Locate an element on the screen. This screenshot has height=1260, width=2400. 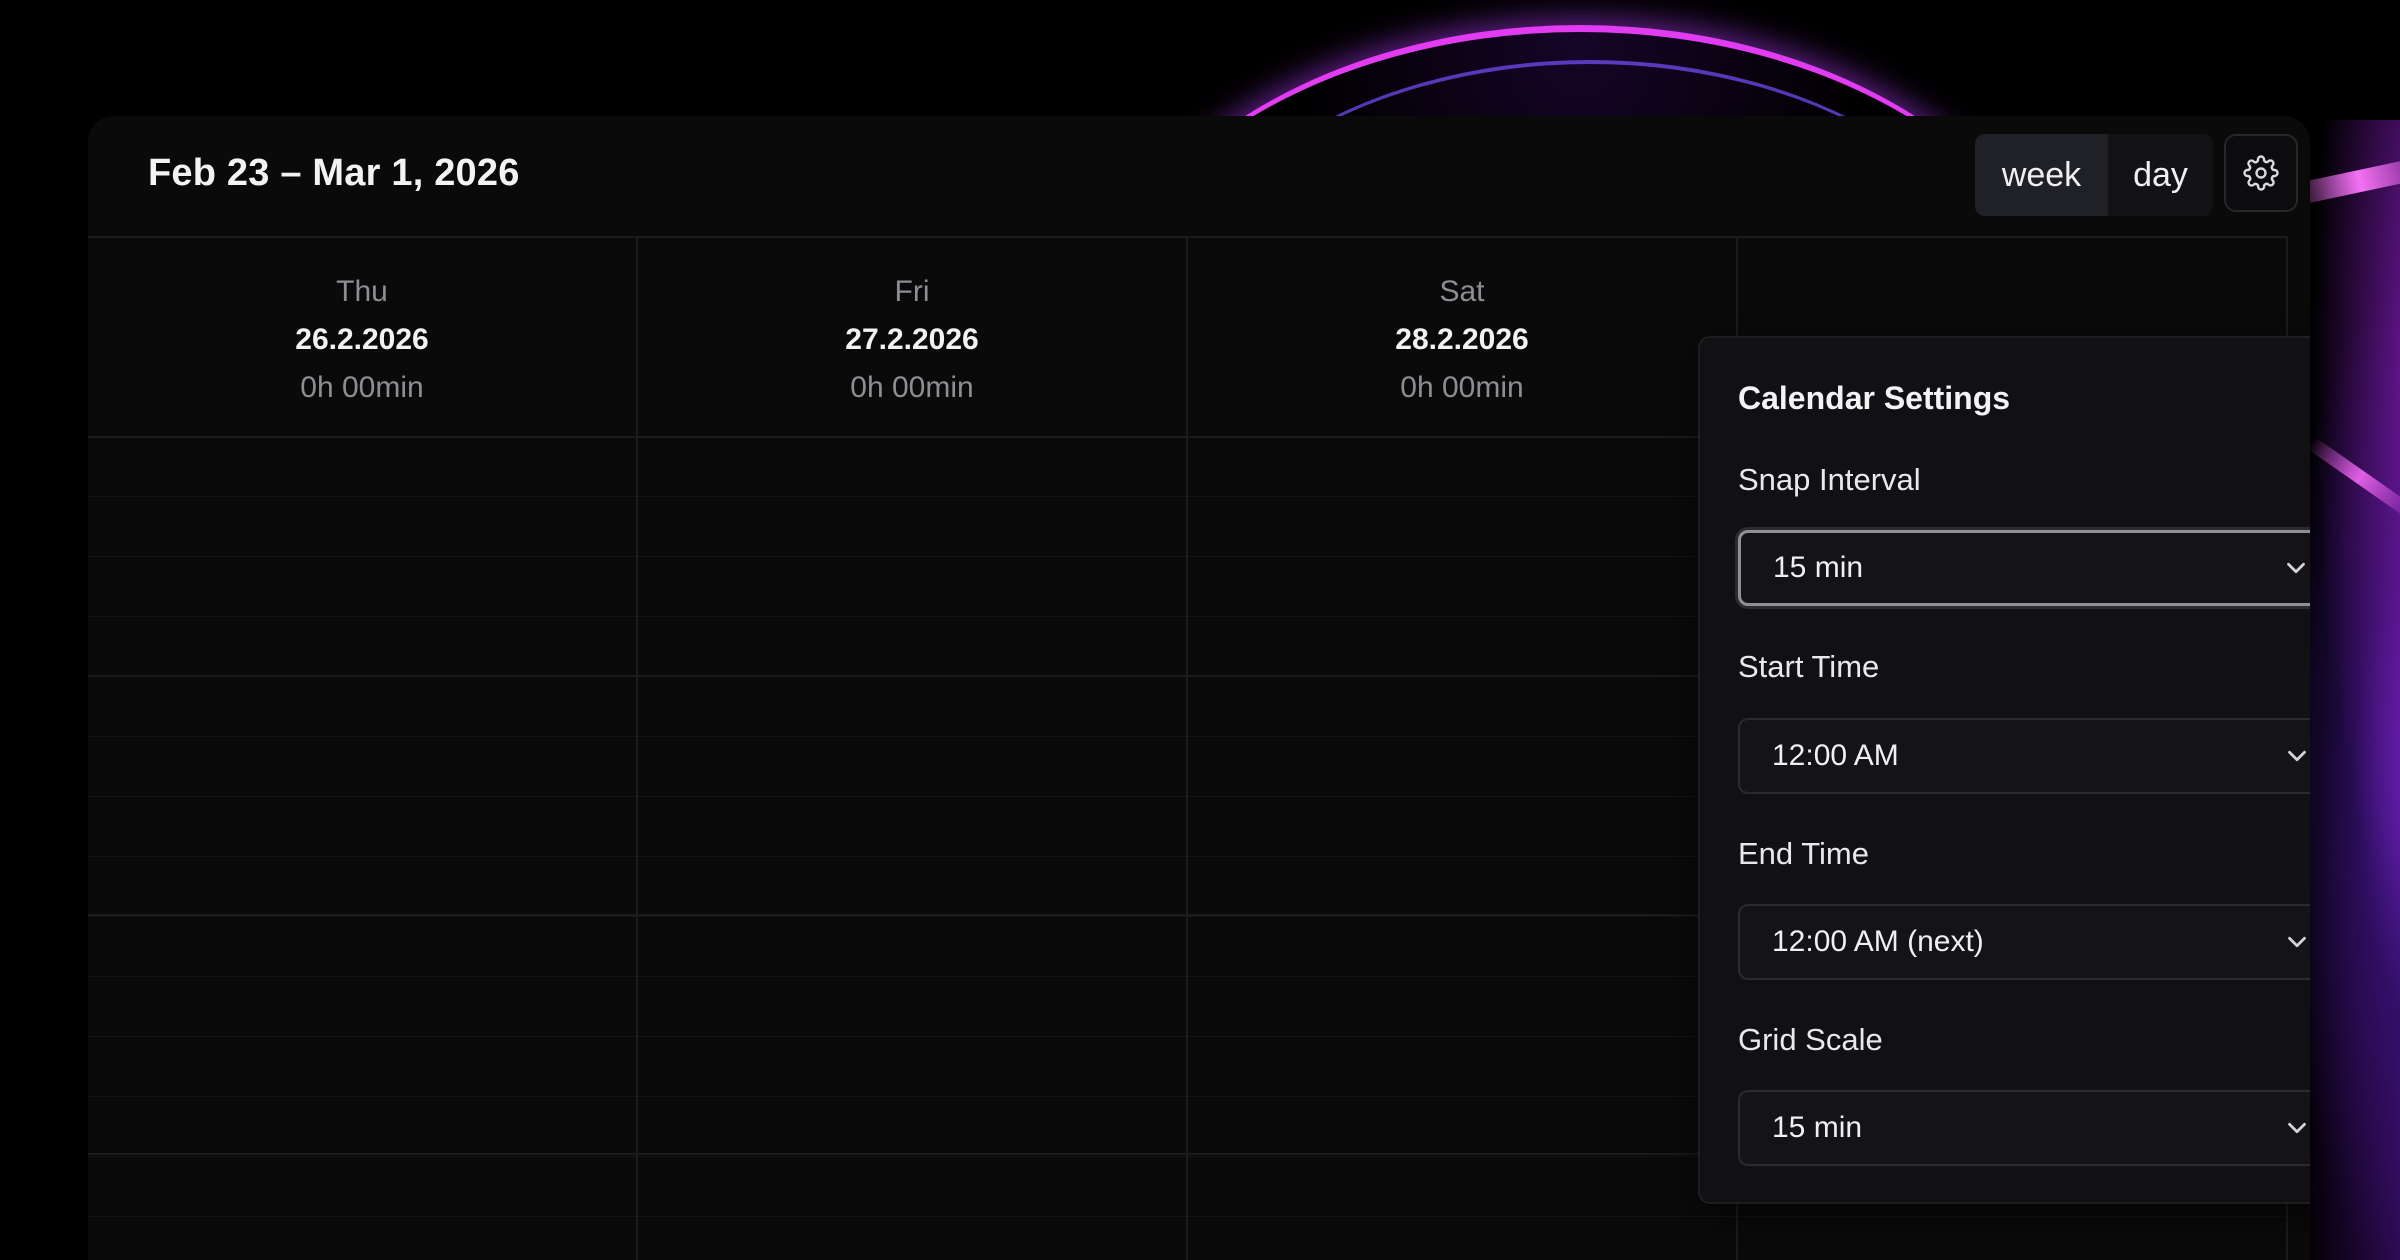
gear-icon is located at coordinates (2261, 173).